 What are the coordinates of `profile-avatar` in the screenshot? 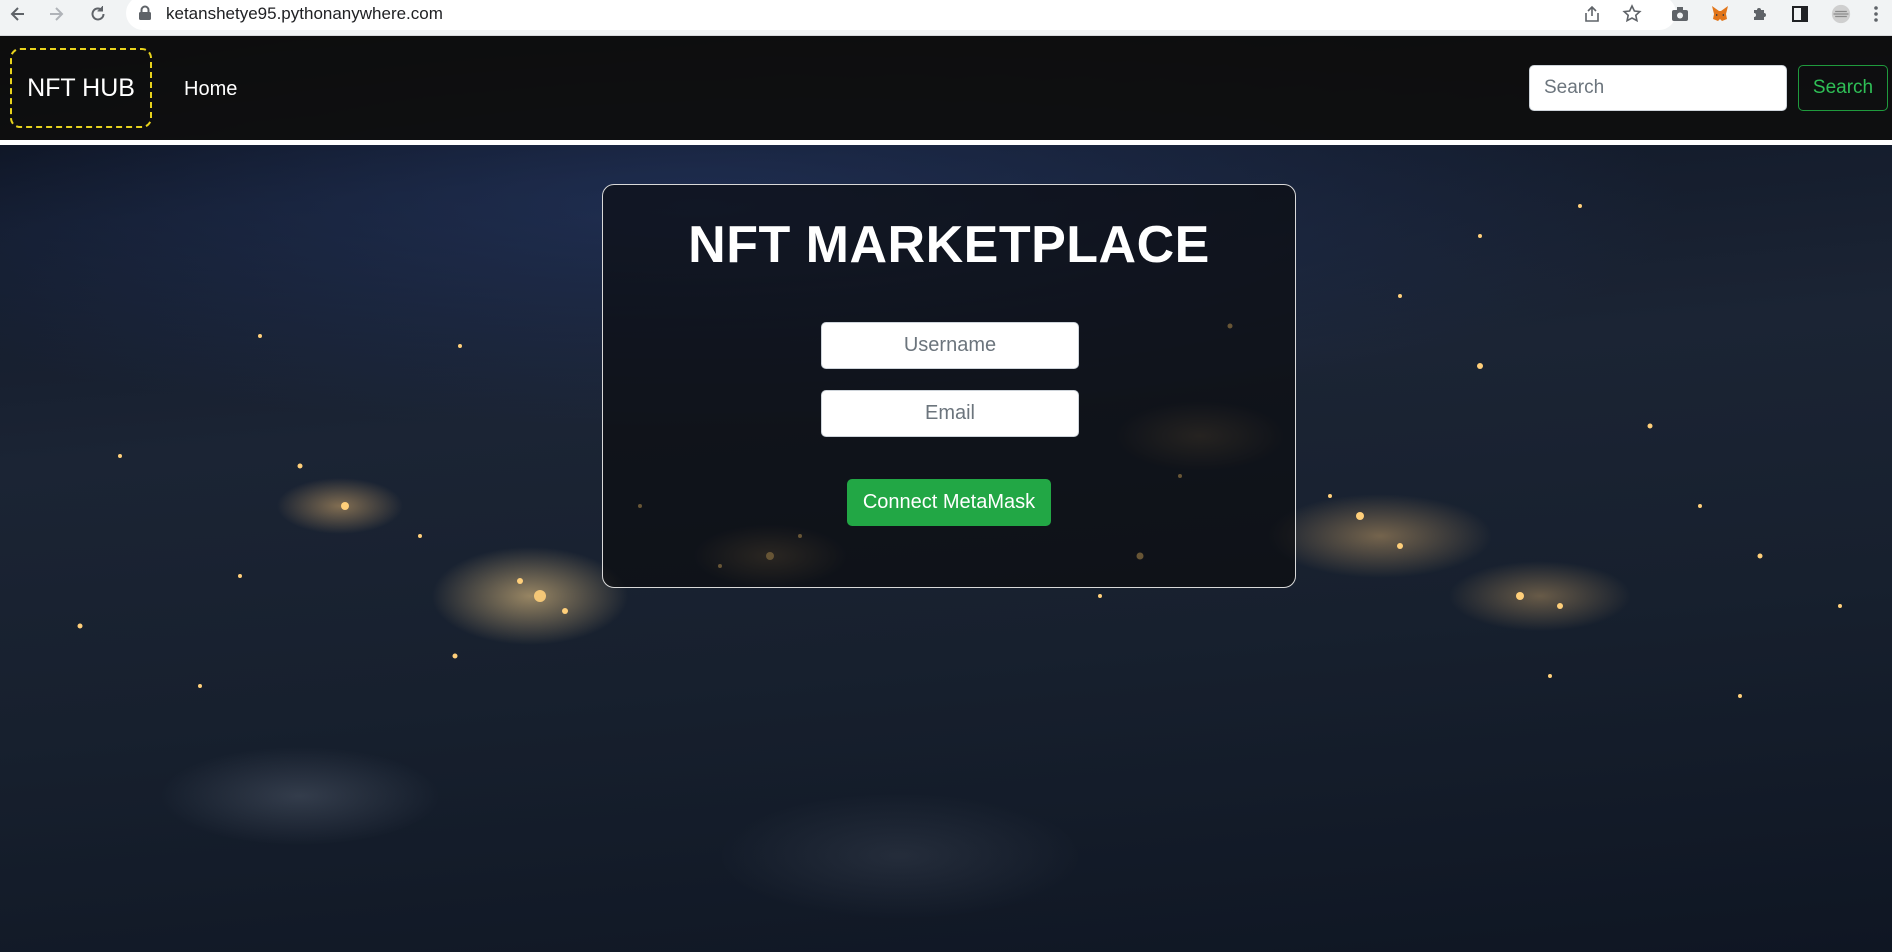 It's located at (1841, 14).